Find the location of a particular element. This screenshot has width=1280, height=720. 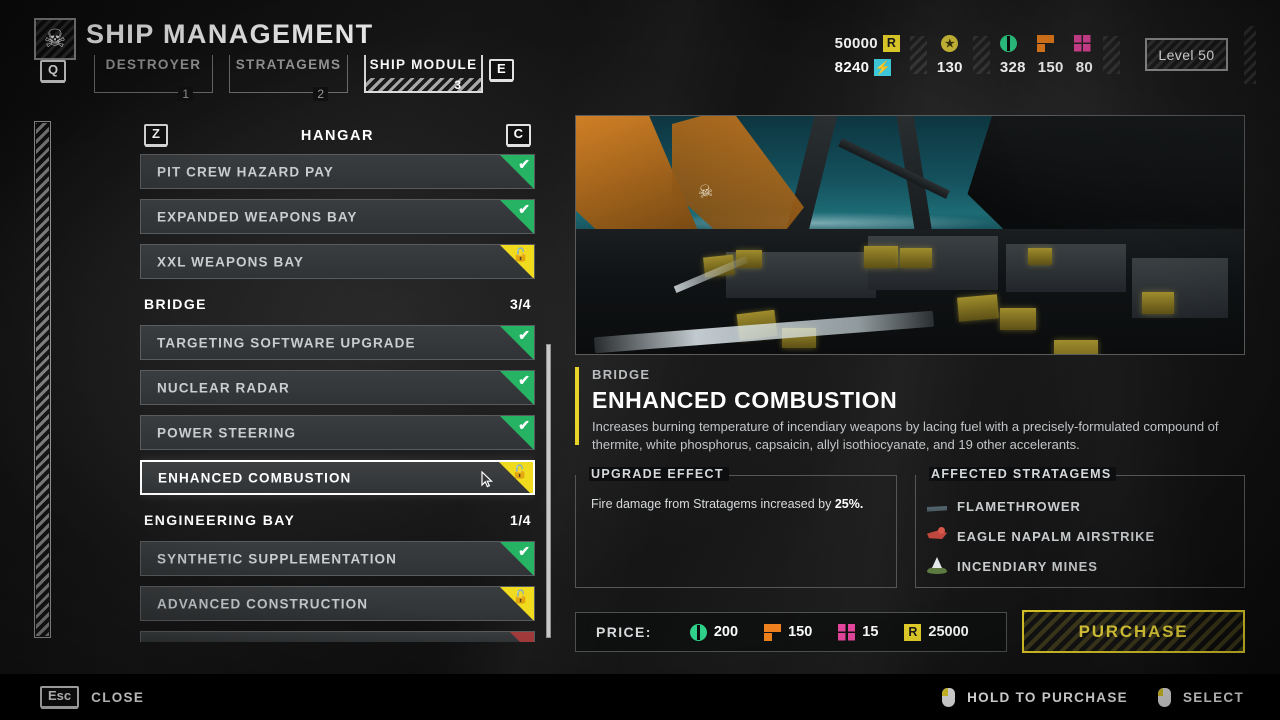

purchase-button: PURCHASE is located at coordinates (1133, 631).